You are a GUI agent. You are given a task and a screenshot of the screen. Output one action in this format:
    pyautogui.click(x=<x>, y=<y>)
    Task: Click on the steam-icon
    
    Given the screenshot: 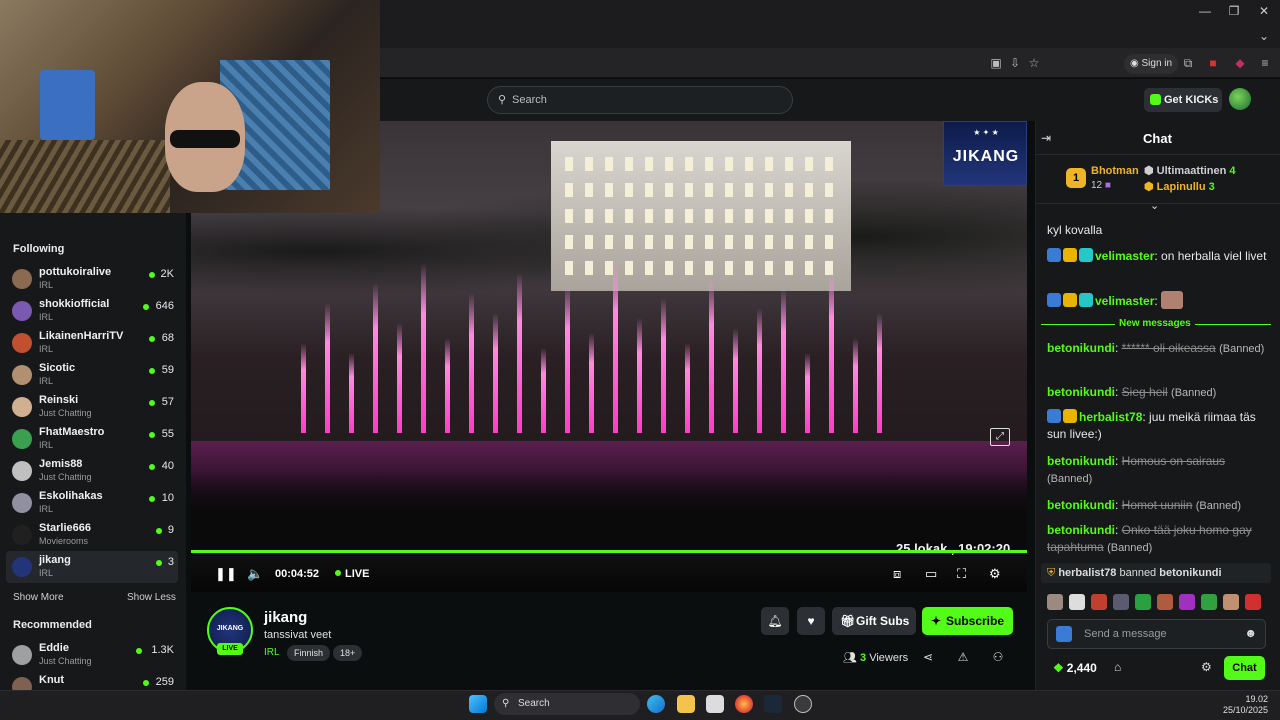 What is the action you would take?
    pyautogui.click(x=773, y=704)
    